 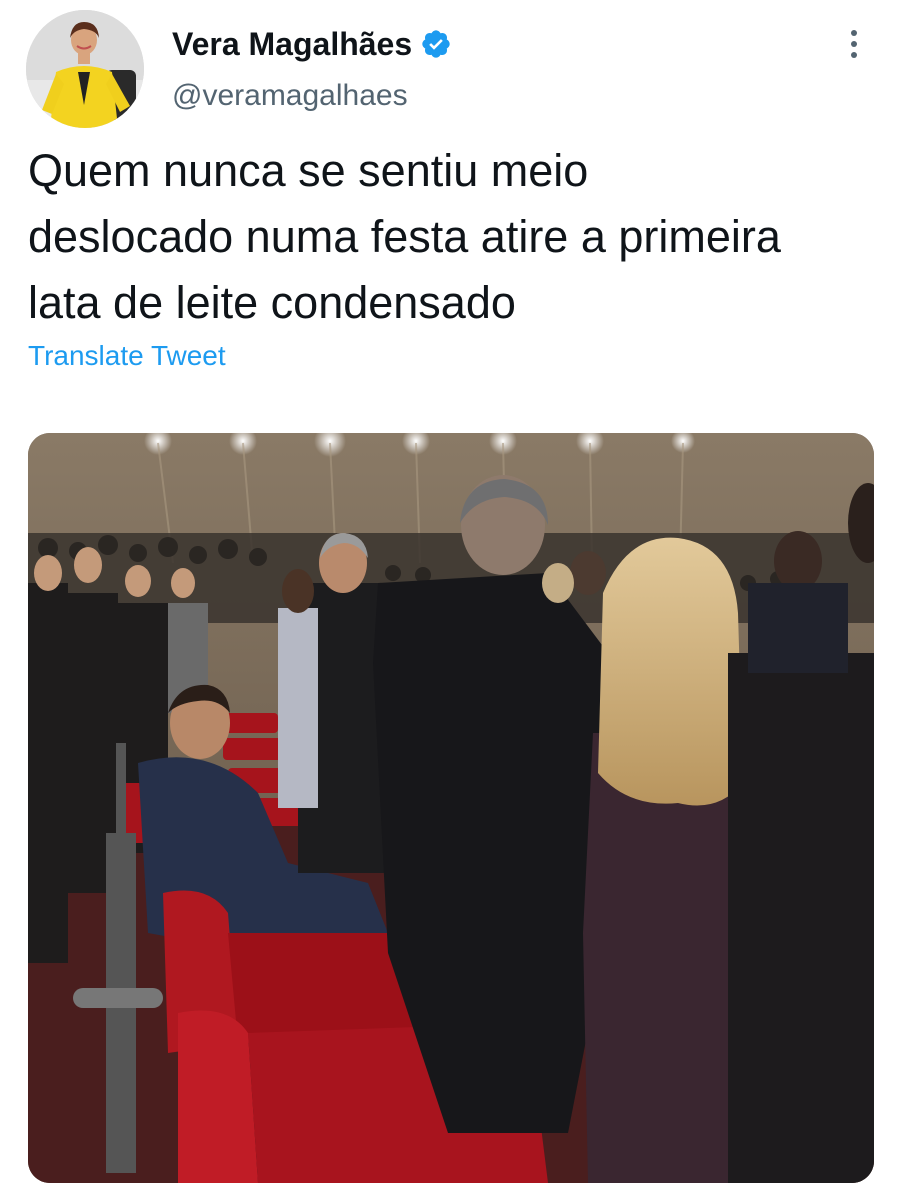 What do you see at coordinates (292, 44) in the screenshot?
I see `author-display-name: Vera Magalhães` at bounding box center [292, 44].